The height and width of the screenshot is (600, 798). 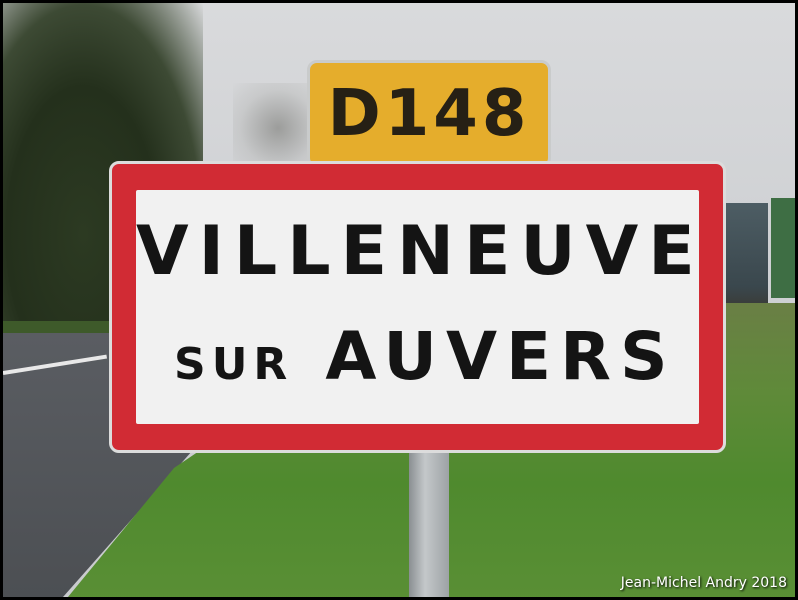 What do you see at coordinates (703, 583) in the screenshot?
I see `photo-credit: Jean-Michel Andry 2018` at bounding box center [703, 583].